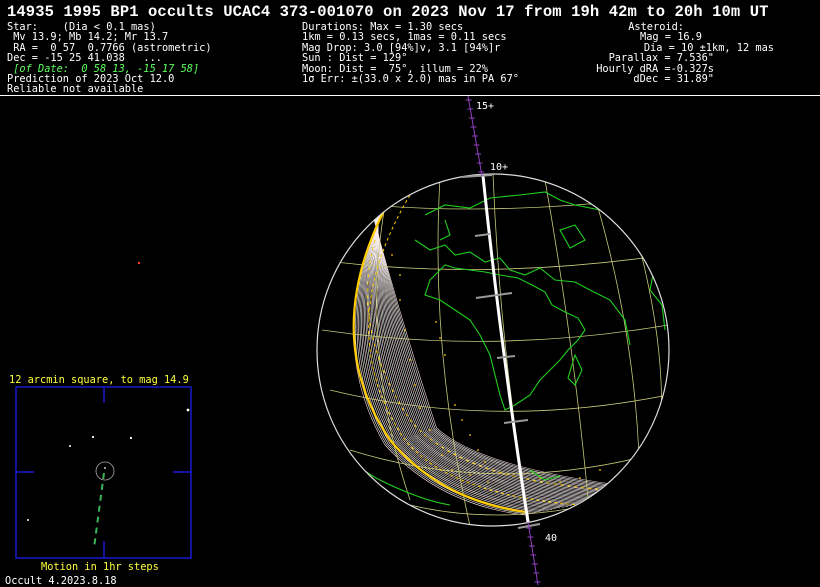  I want to click on finder-caption: Motion in 1hr steps, so click(100, 567).